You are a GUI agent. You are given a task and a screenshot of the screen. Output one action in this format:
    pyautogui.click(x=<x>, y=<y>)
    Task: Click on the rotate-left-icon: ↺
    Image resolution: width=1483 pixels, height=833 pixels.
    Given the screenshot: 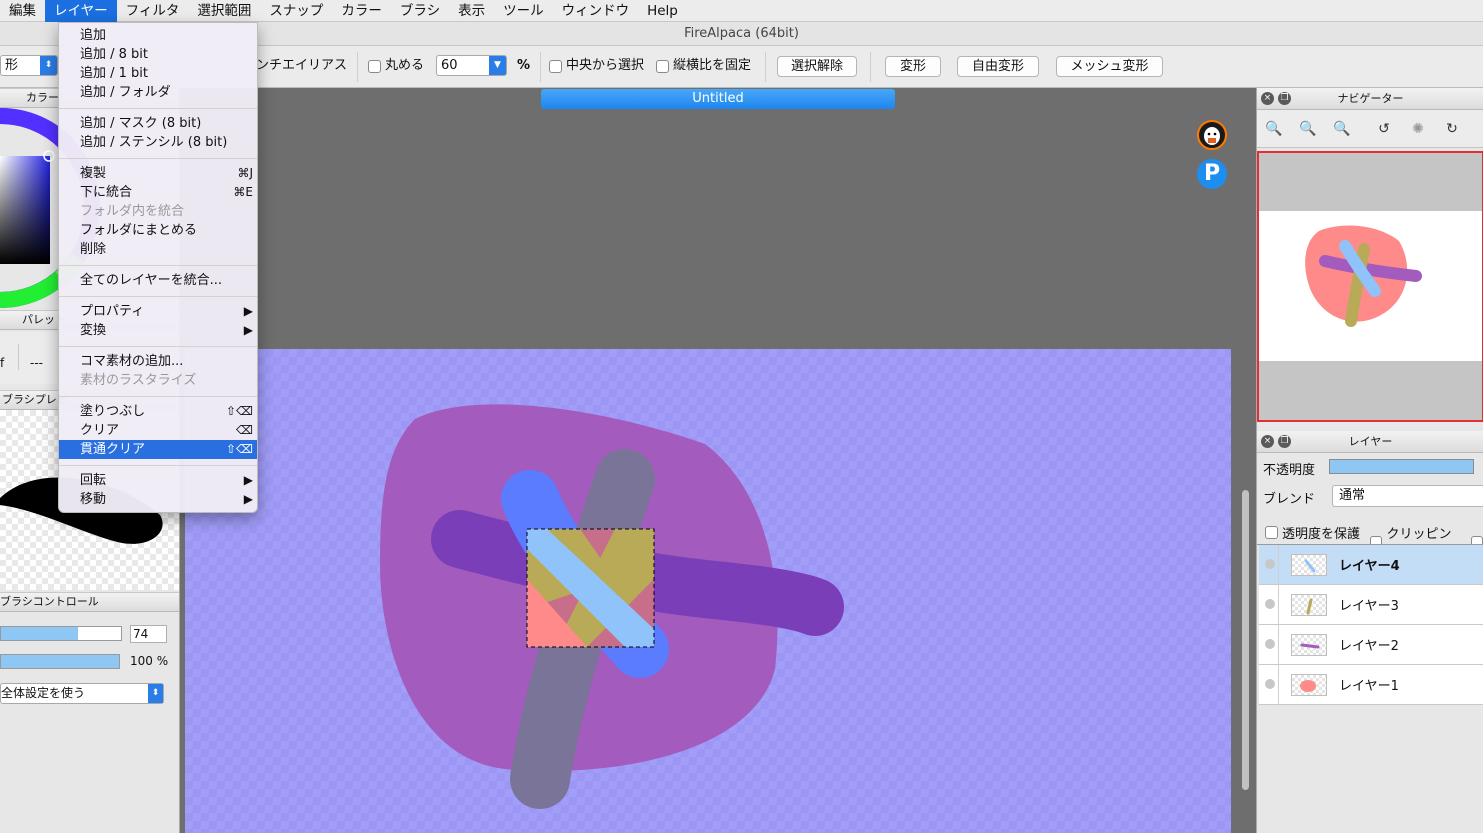 What is the action you would take?
    pyautogui.click(x=1384, y=129)
    